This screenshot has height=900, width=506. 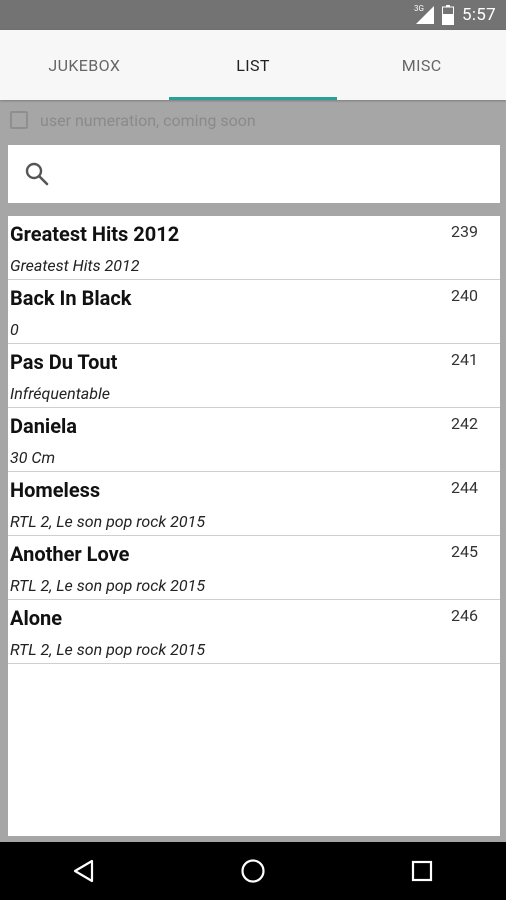 What do you see at coordinates (60, 393) in the screenshot?
I see `song-album: Infréquentable` at bounding box center [60, 393].